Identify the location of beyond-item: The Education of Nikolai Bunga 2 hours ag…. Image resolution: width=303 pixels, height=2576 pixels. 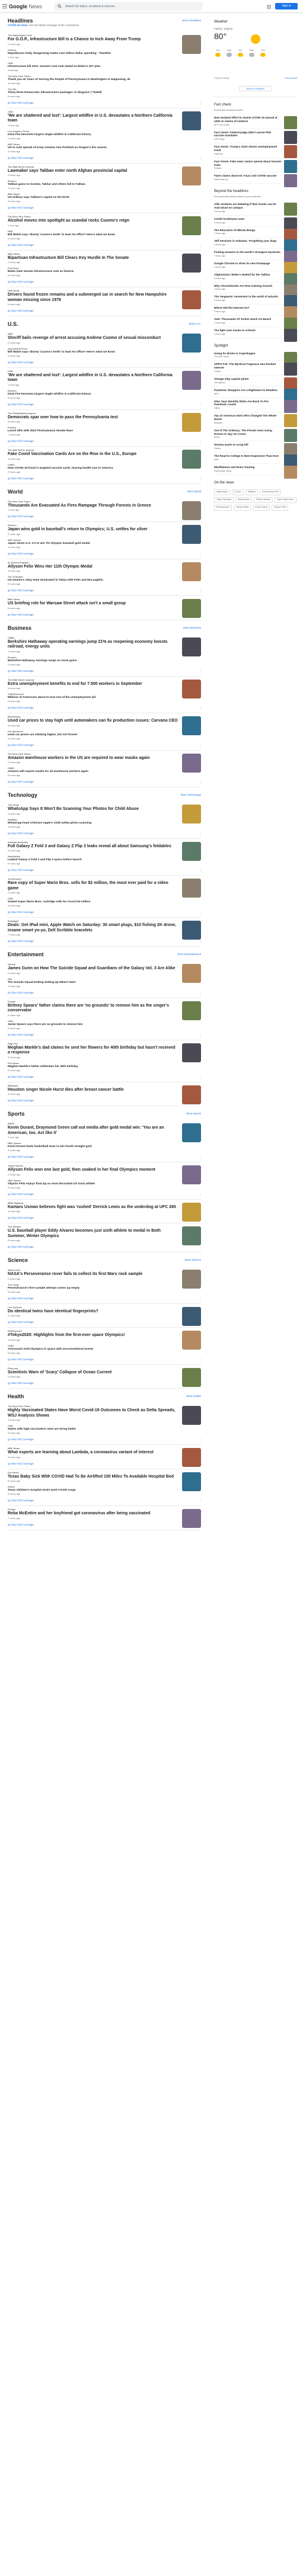
(256, 234).